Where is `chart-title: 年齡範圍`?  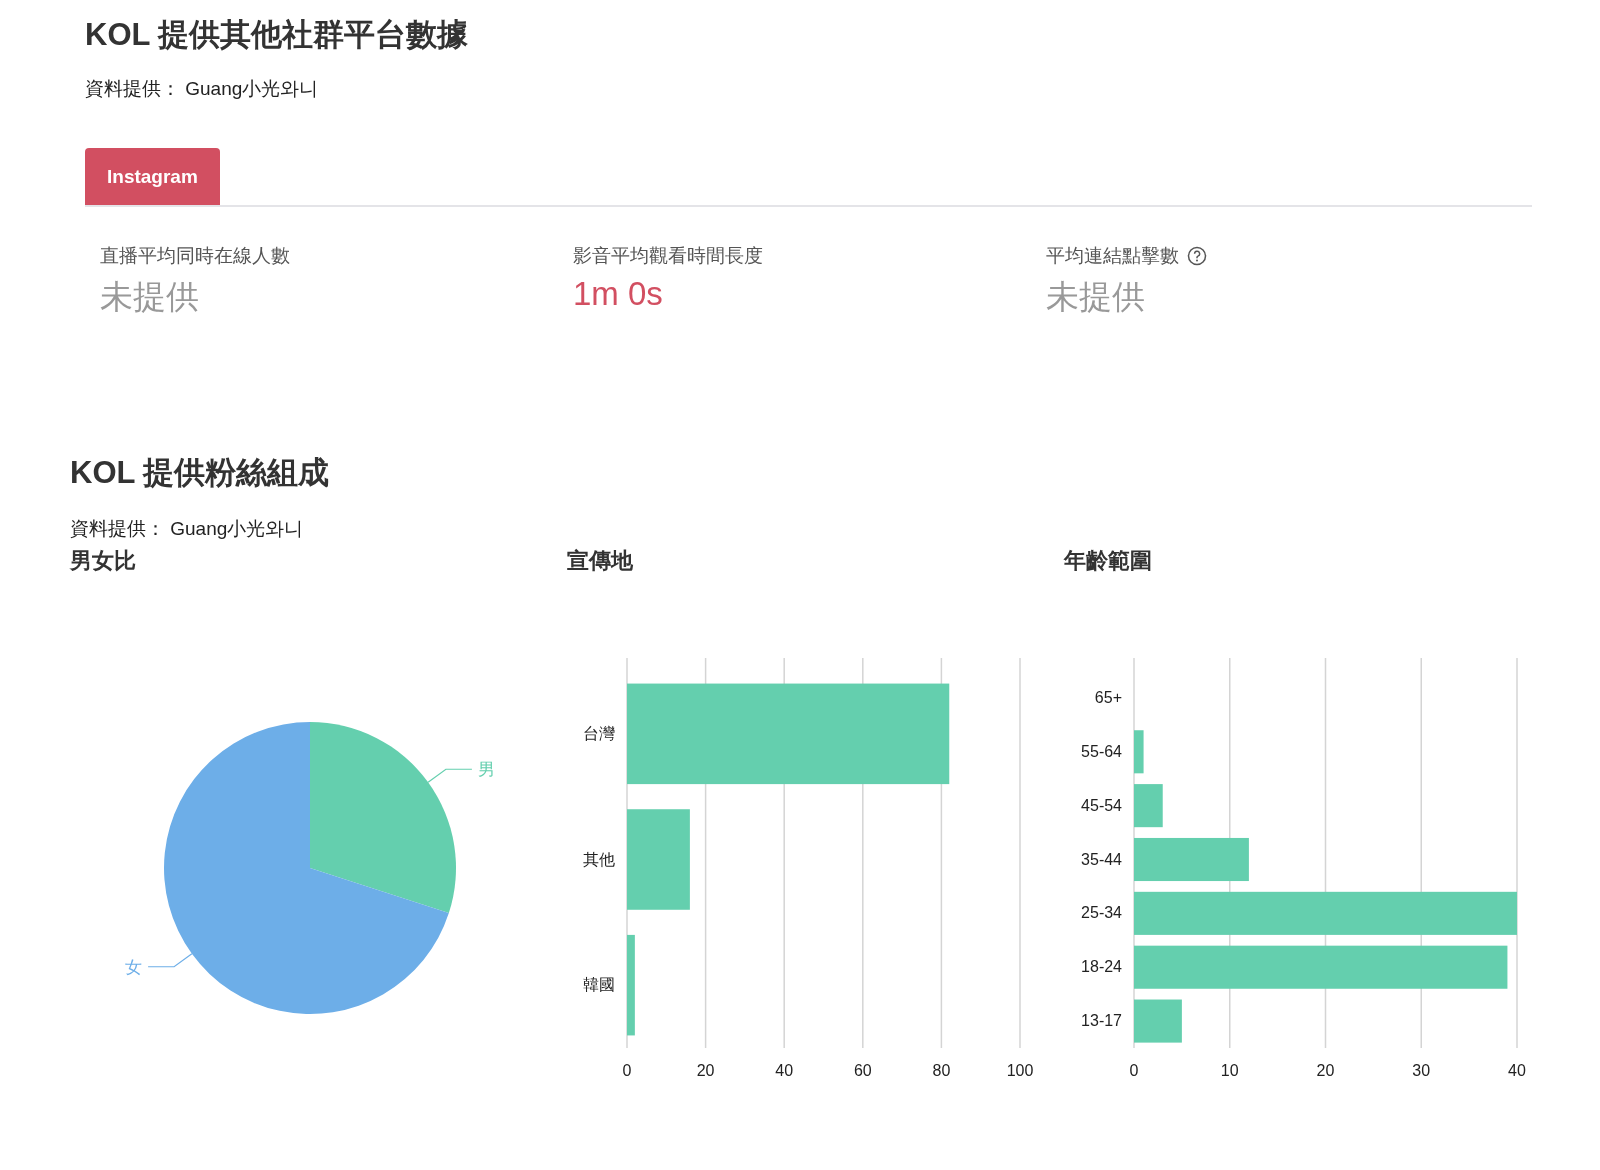 chart-title: 年齡範圍 is located at coordinates (1108, 561).